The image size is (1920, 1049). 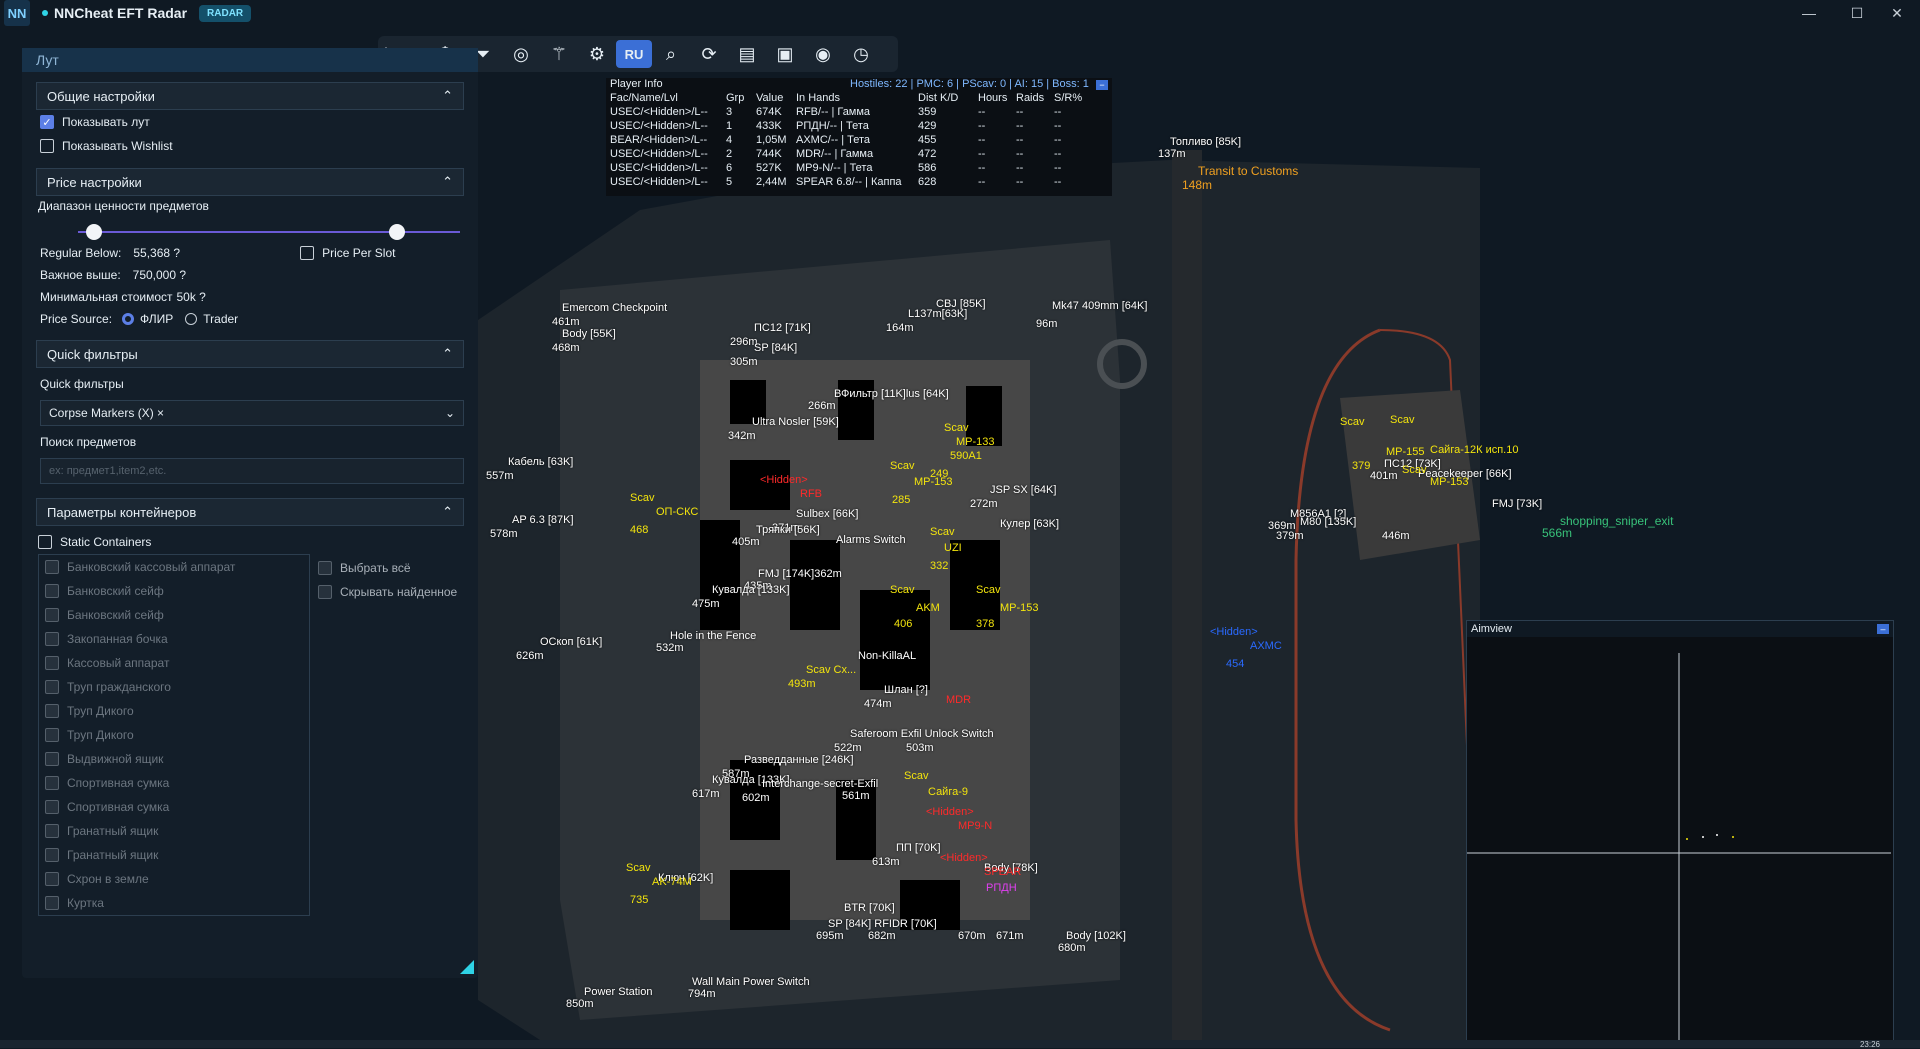 What do you see at coordinates (706, 604) in the screenshot?
I see `map-poi-label: 475m` at bounding box center [706, 604].